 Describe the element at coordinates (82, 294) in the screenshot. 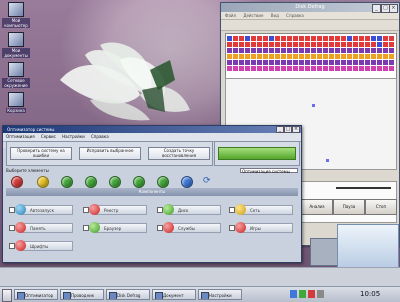

I see `task-explorer: Проводник` at that location.